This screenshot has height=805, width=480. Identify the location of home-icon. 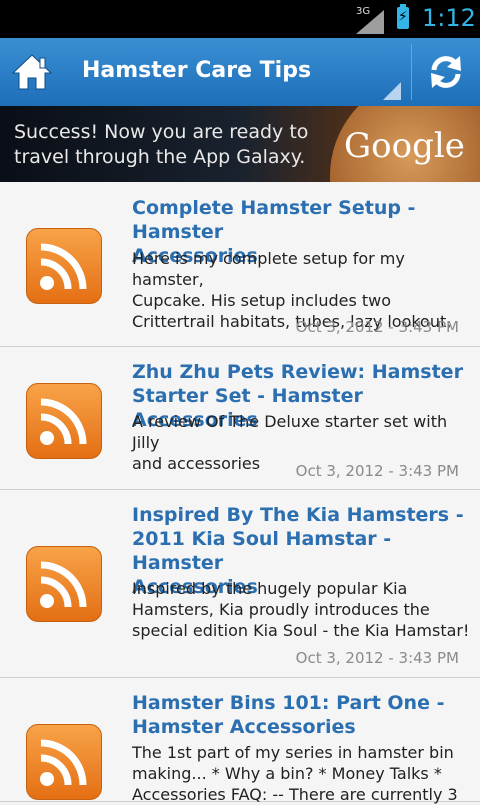
(32, 72).